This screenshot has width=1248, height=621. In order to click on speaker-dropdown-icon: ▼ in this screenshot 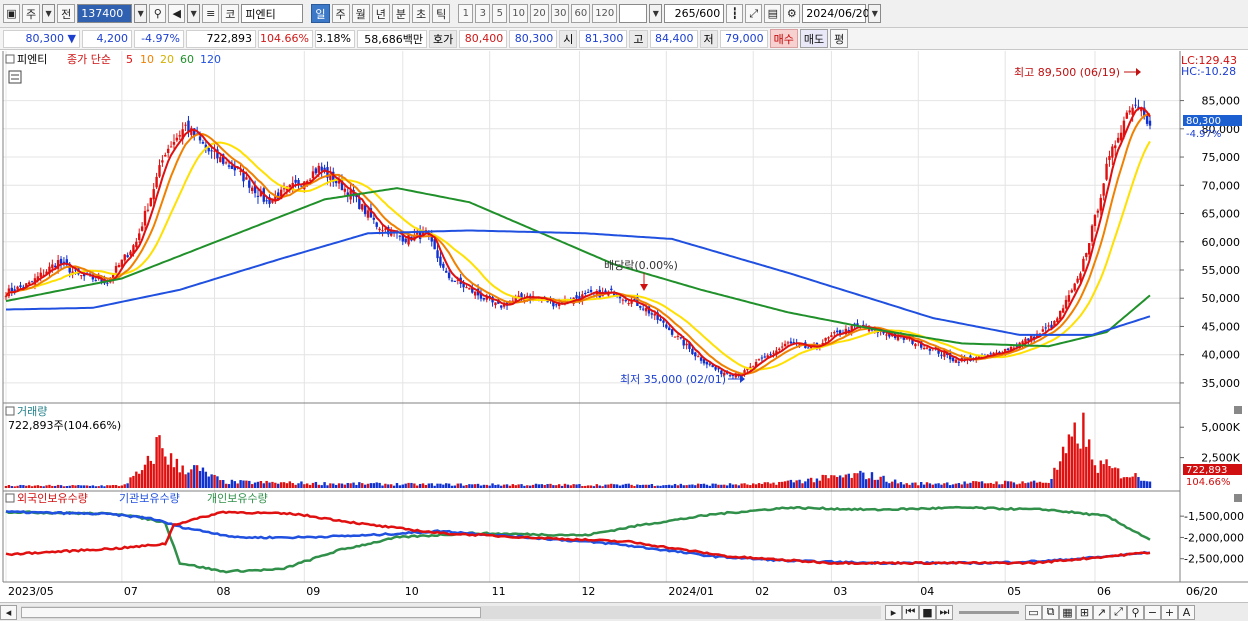, I will do `click(194, 13)`.